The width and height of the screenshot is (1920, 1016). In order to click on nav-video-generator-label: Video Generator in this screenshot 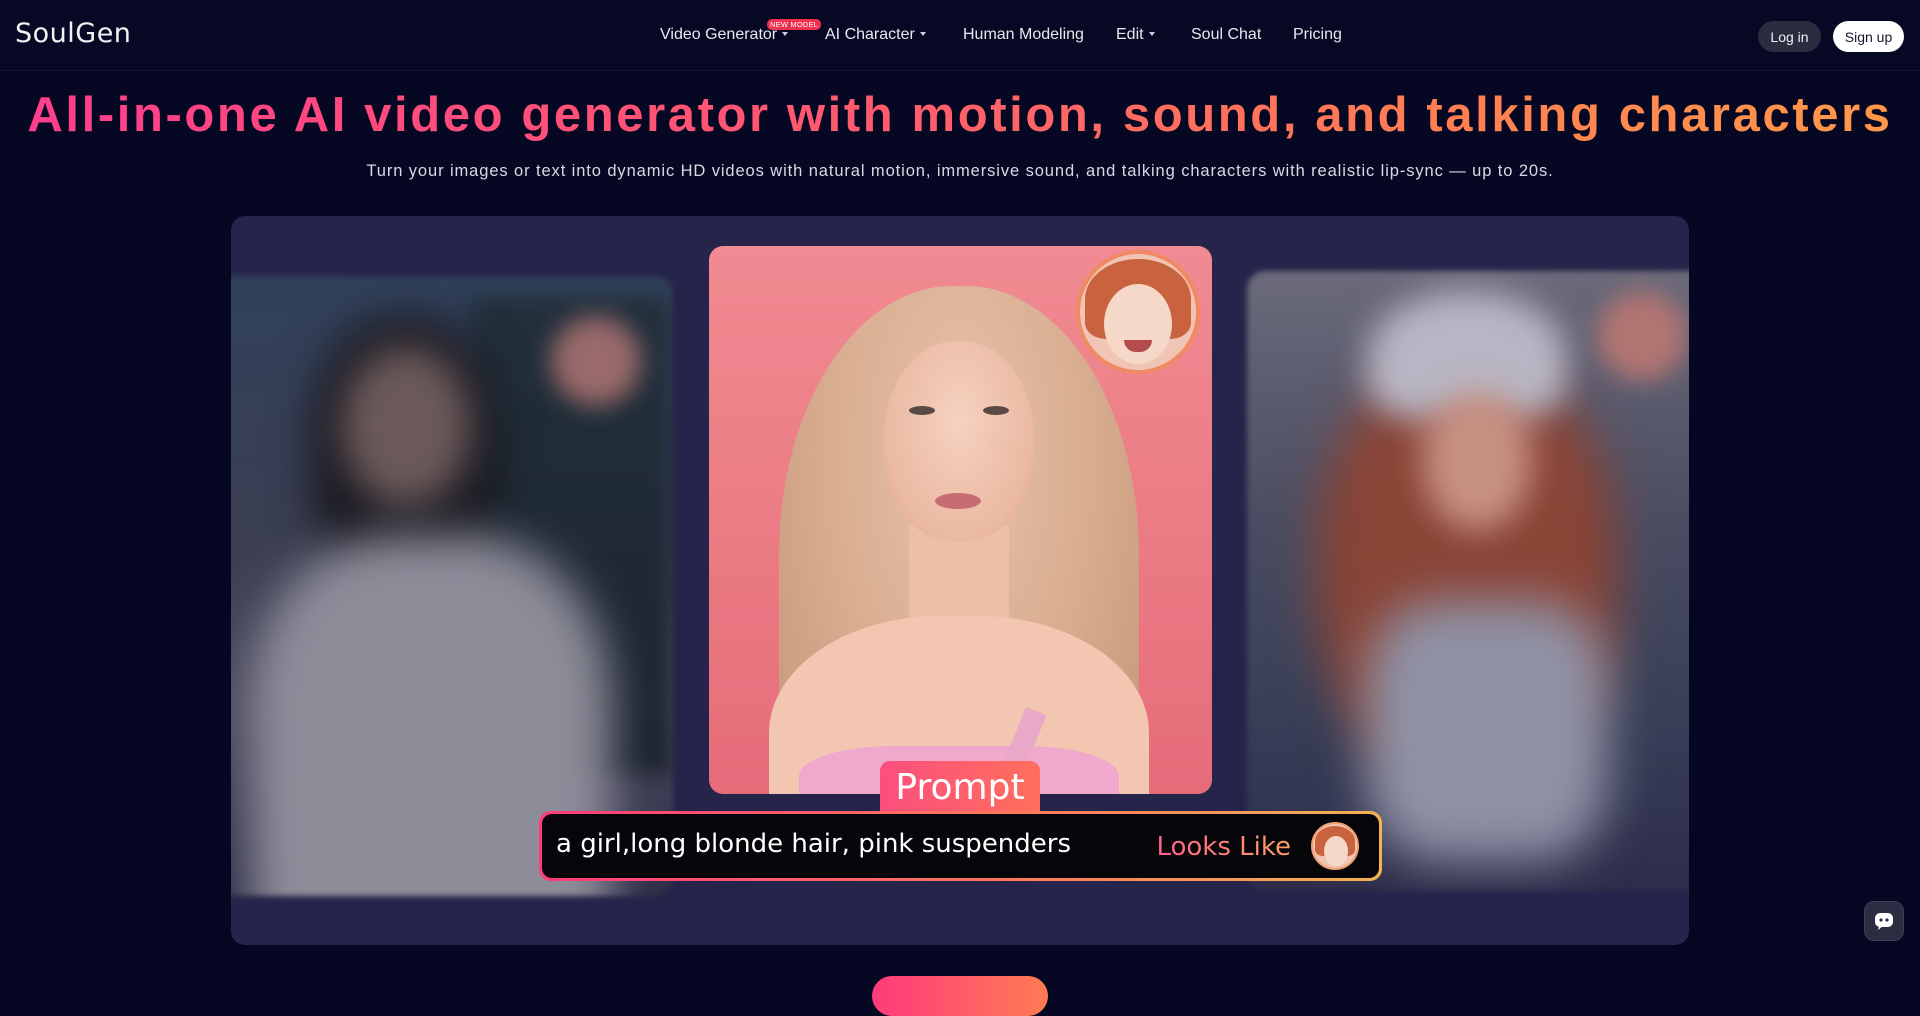, I will do `click(719, 34)`.